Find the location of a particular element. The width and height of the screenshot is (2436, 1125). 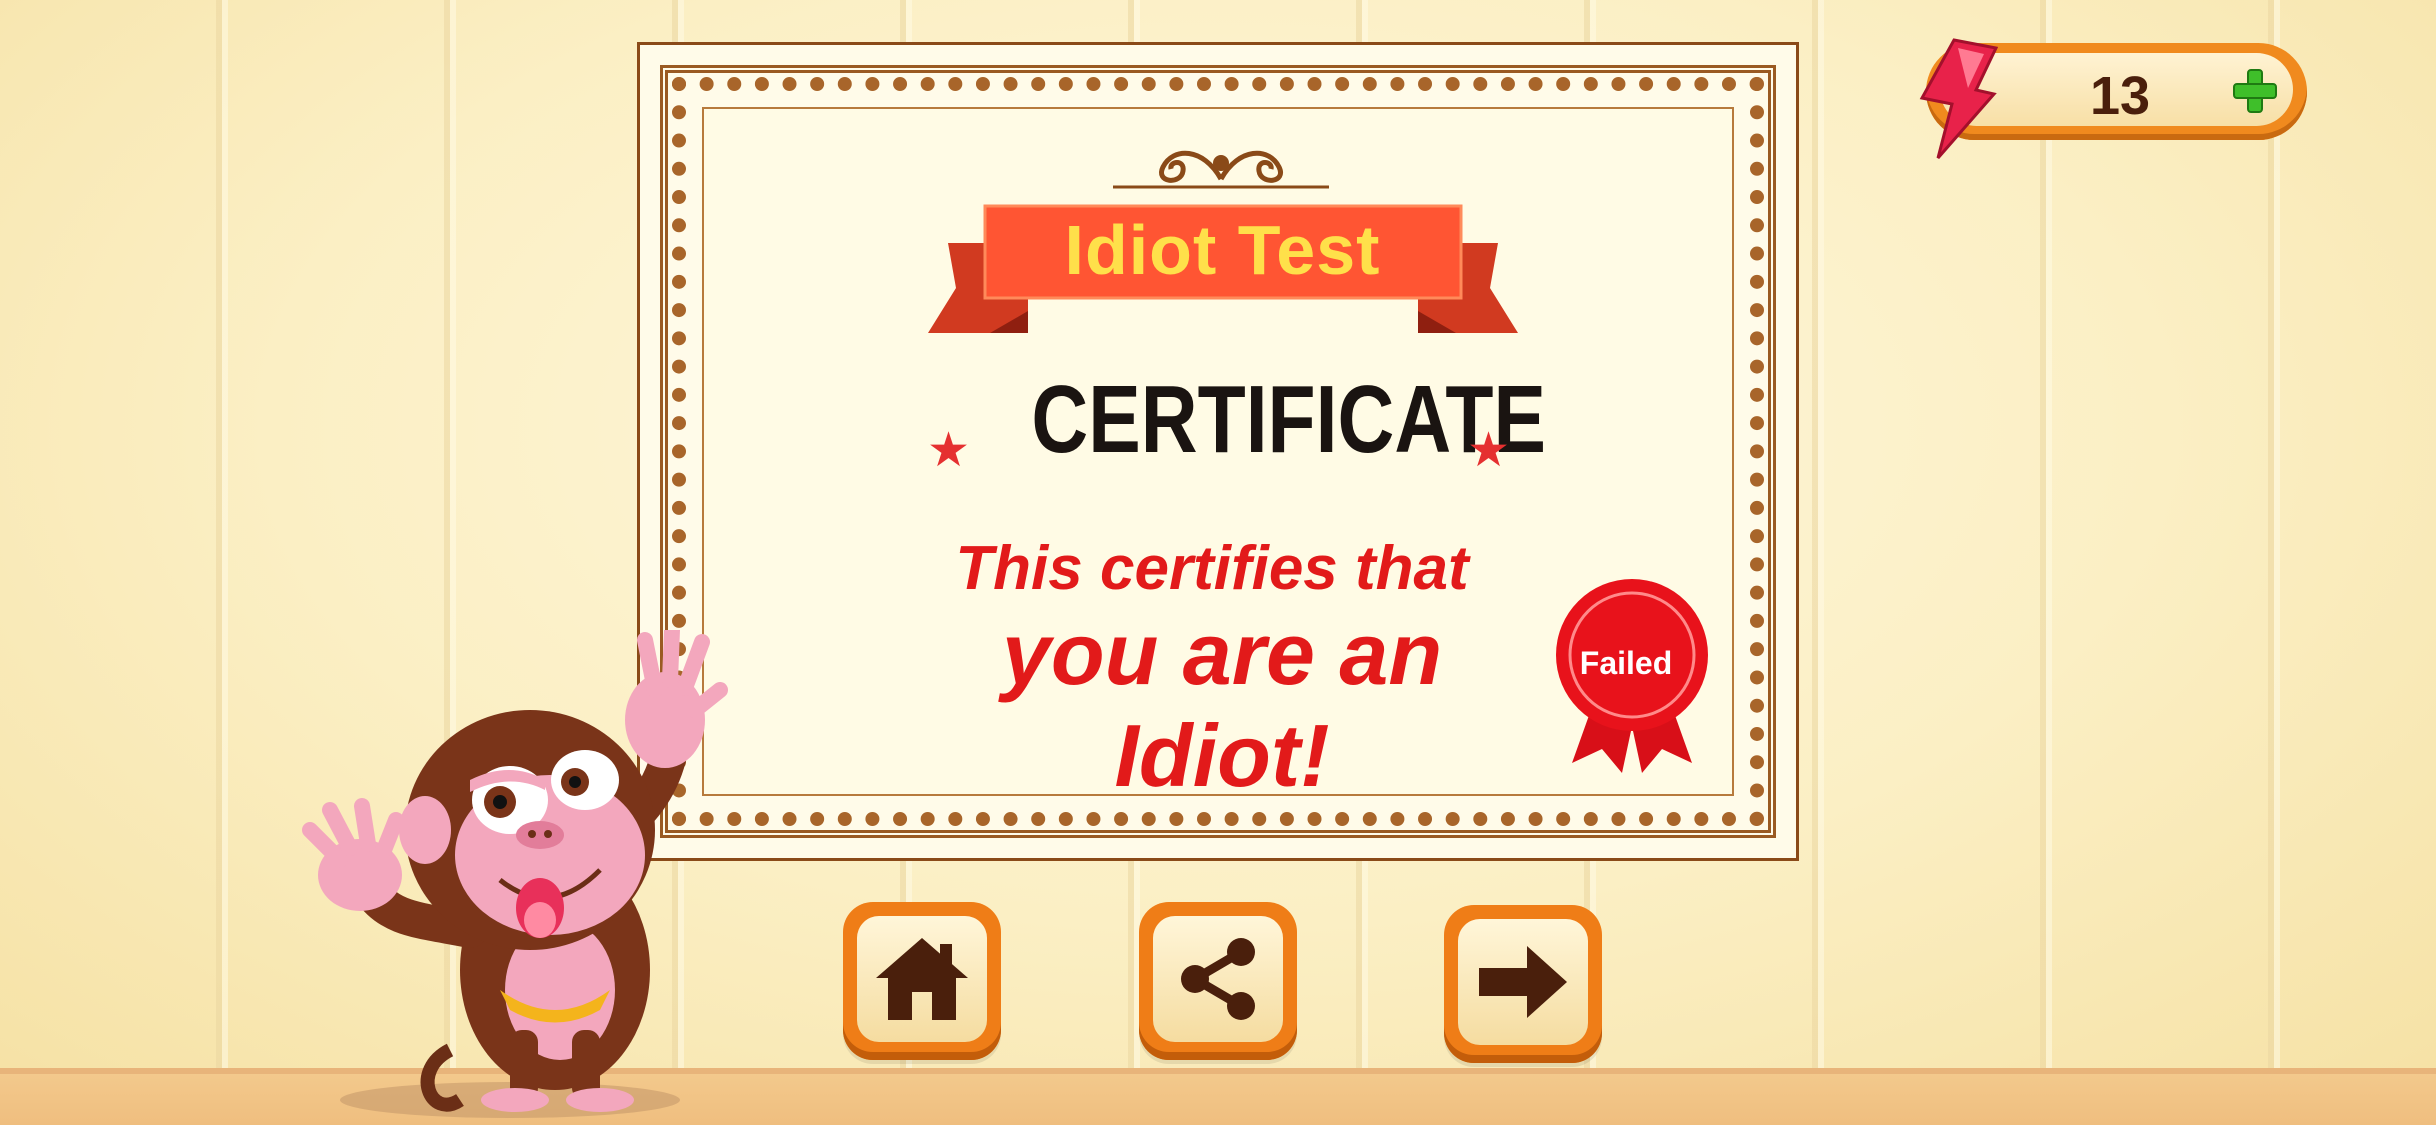

lightning-bolt-icon is located at coordinates (1958, 98).